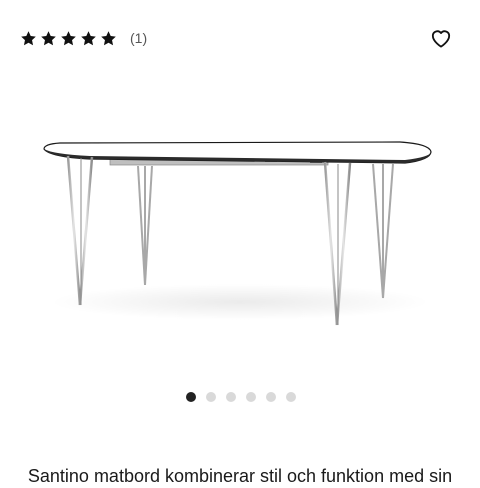  What do you see at coordinates (241, 397) in the screenshot?
I see `carousel-indicator` at bounding box center [241, 397].